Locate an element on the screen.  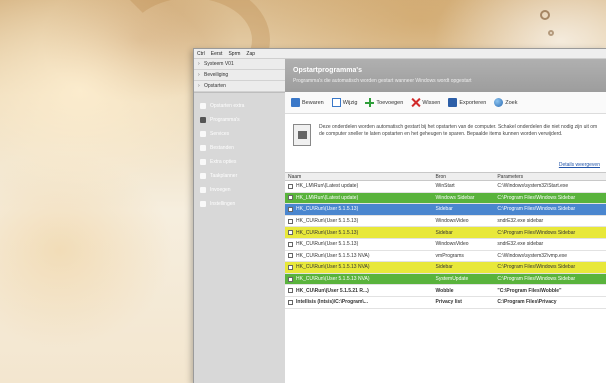
edit-button: Wijzig is located at coordinates (344, 102).